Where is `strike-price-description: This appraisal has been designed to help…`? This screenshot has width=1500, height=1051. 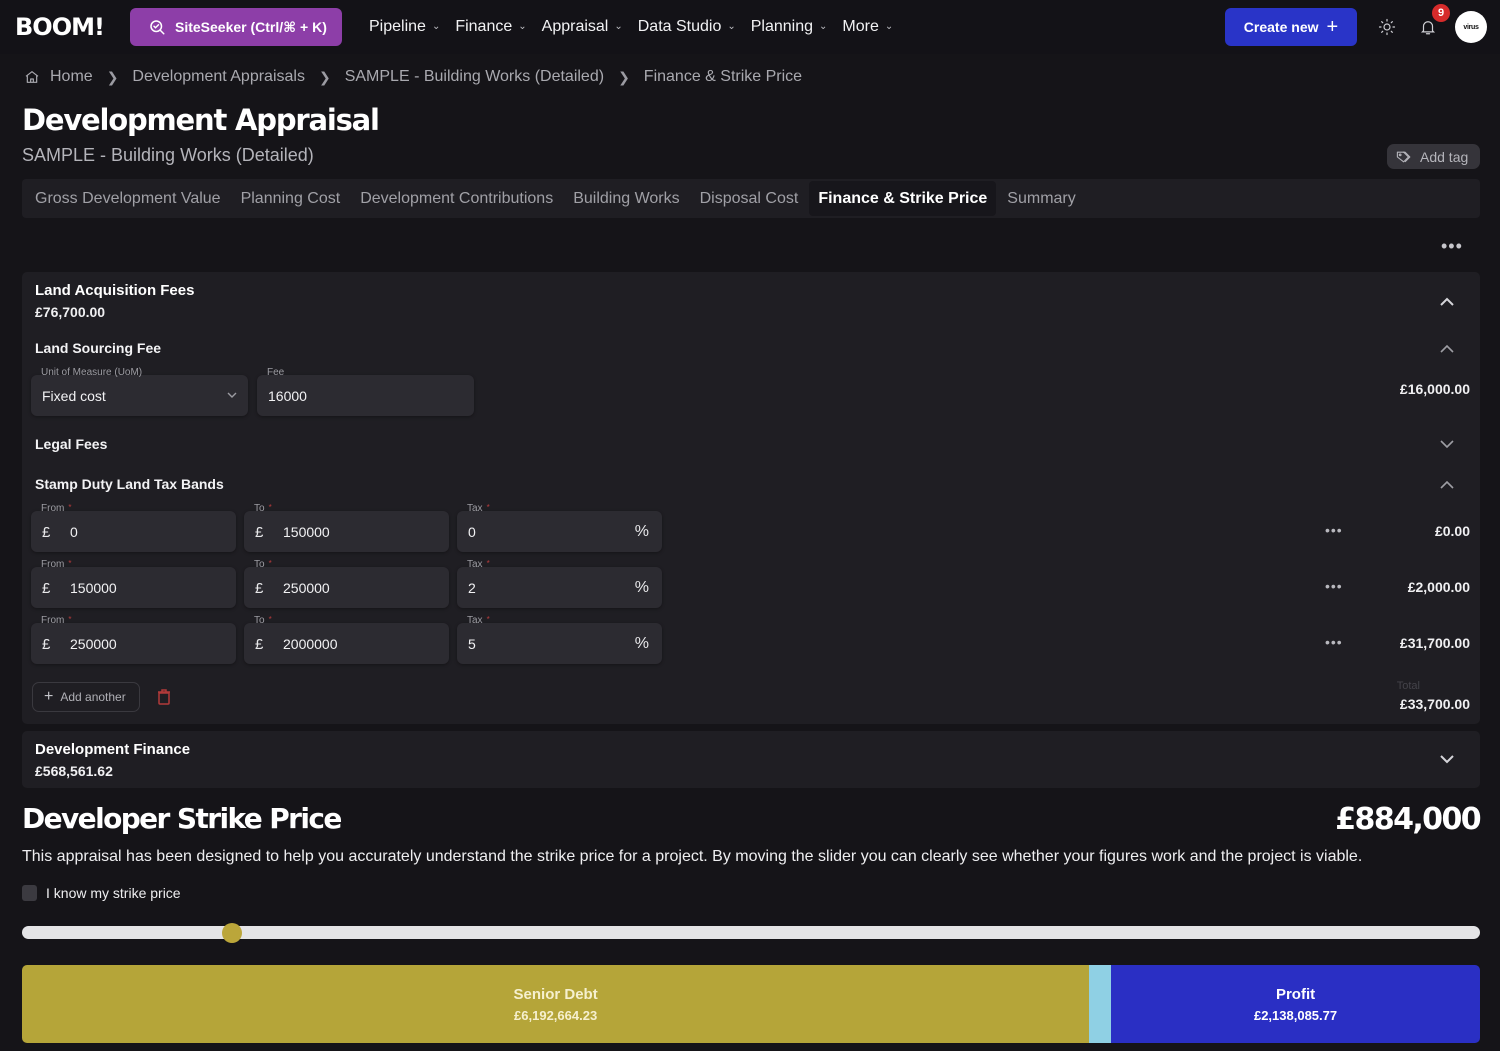 strike-price-description: This appraisal has been designed to help… is located at coordinates (692, 856).